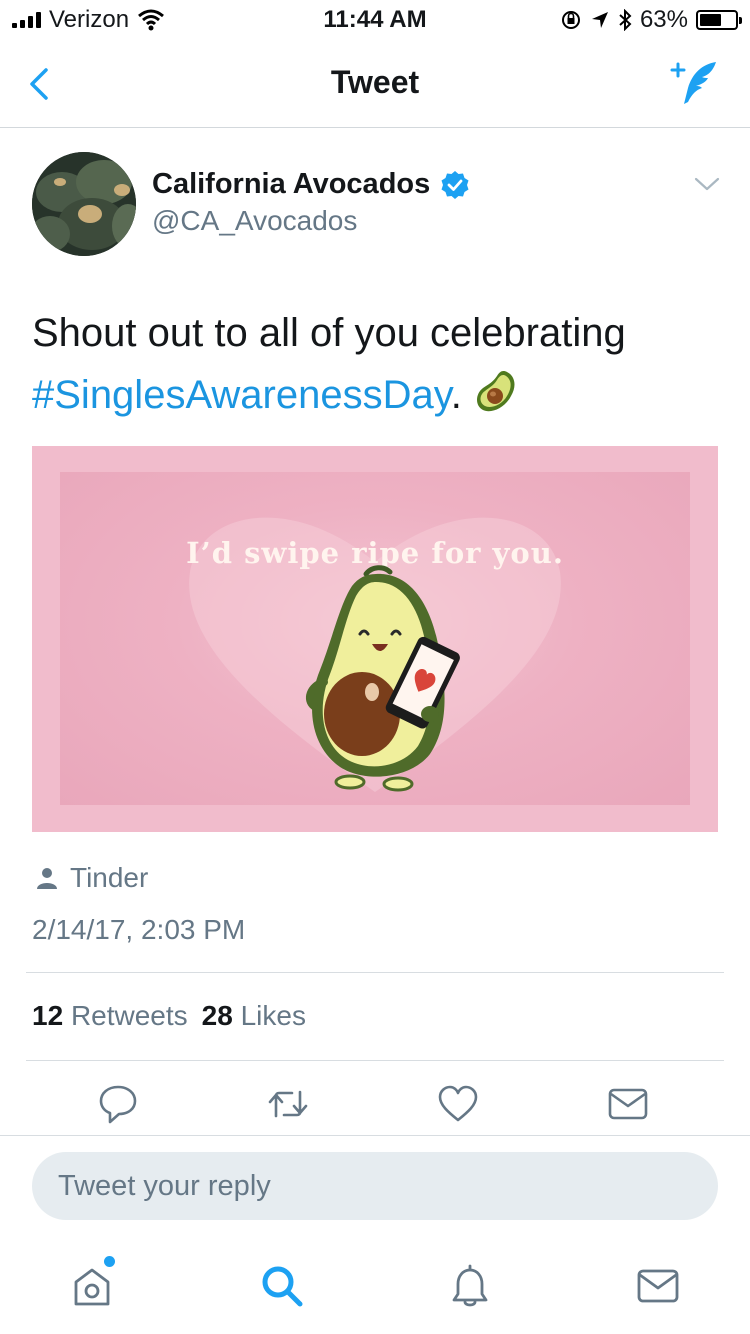 Image resolution: width=750 pixels, height=1334 pixels. Describe the element at coordinates (663, 19) in the screenshot. I see `battery-percent: 63%` at that location.